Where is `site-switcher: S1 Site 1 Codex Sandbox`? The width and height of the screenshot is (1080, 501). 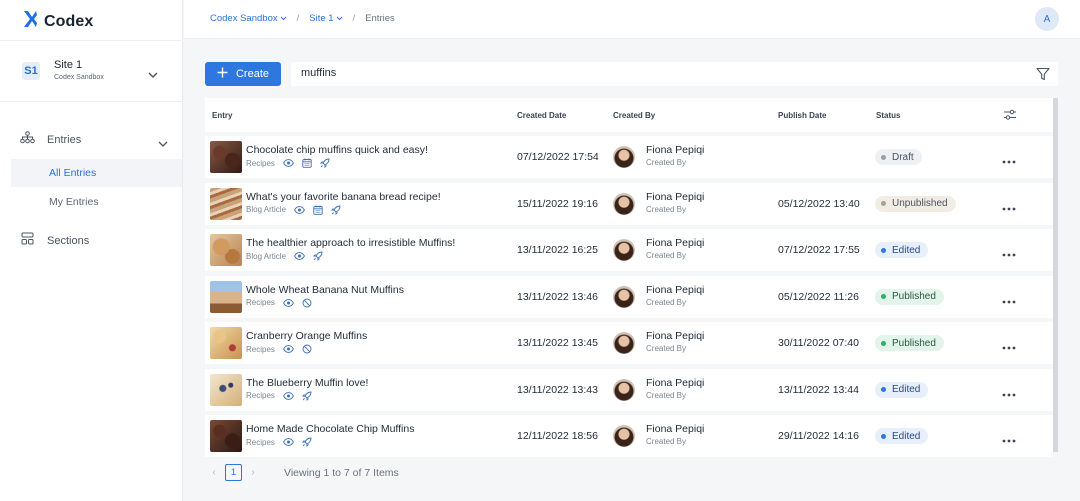
site-switcher: S1 Site 1 Codex Sandbox is located at coordinates (91, 71).